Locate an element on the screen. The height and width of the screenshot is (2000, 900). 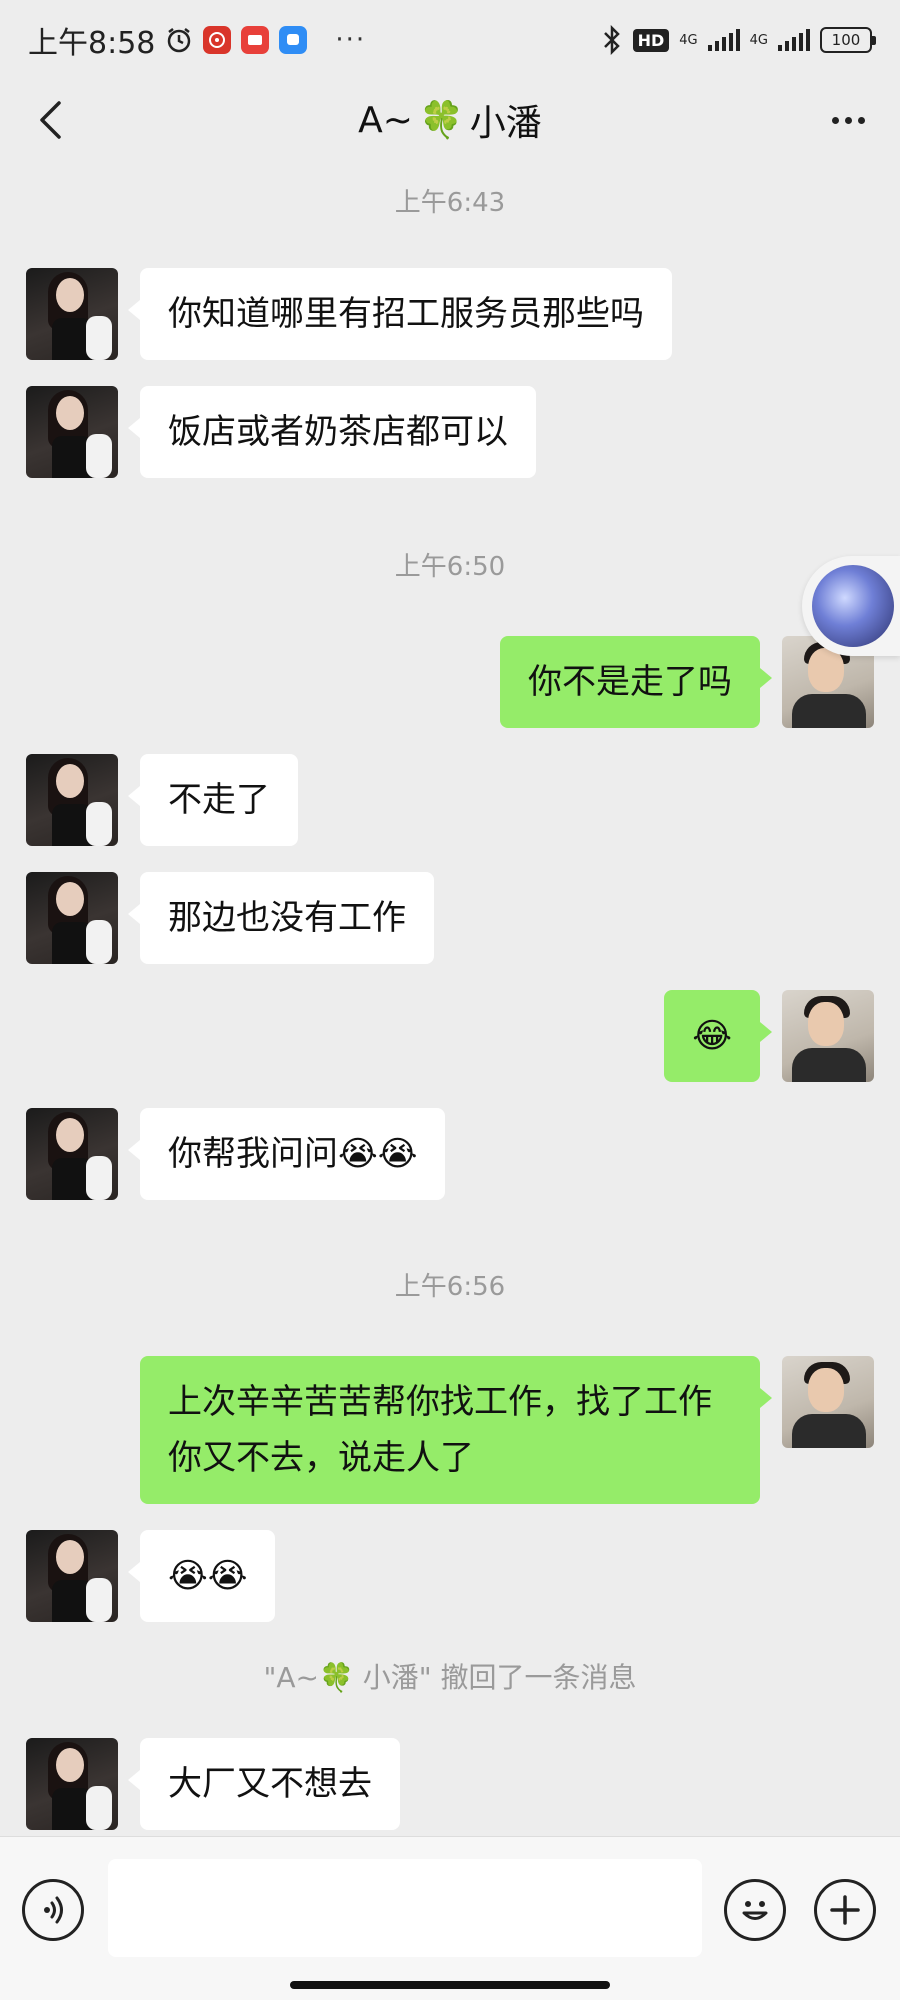
message-bubble: 大厂又不想去 is located at coordinates (264, 1784).